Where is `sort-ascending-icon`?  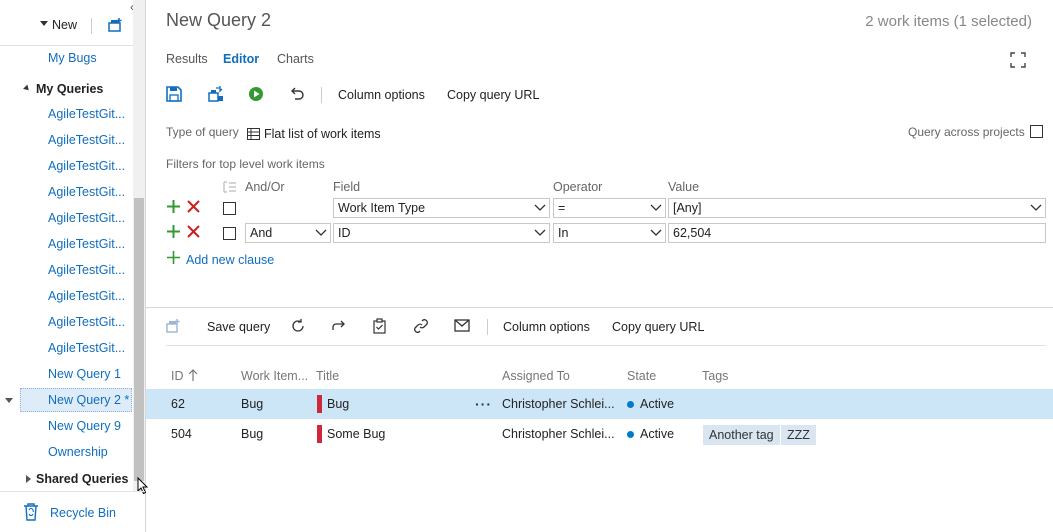
sort-ascending-icon is located at coordinates (193, 375).